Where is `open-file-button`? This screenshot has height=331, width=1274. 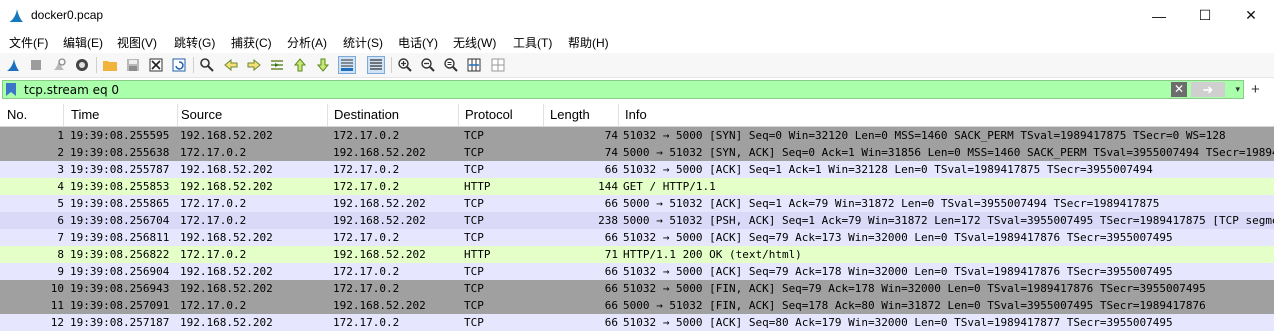 open-file-button is located at coordinates (110, 65).